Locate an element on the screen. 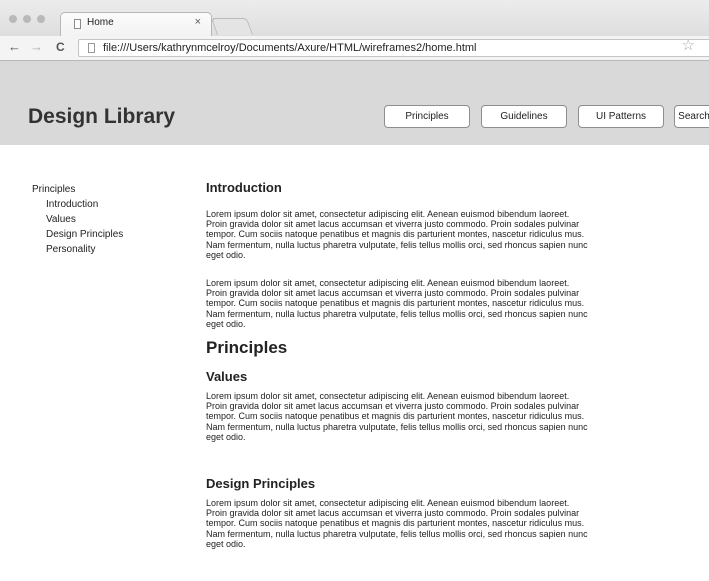  back-arrow-icon: ← is located at coordinates (14, 47).